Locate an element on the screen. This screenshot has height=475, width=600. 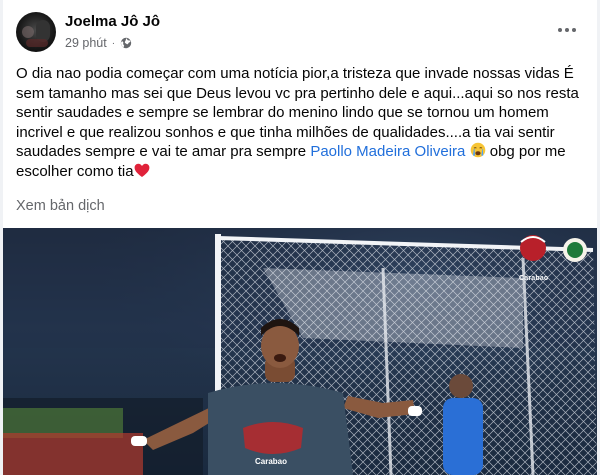
see-translation-link: Xem bản dịch is located at coordinates (60, 206).